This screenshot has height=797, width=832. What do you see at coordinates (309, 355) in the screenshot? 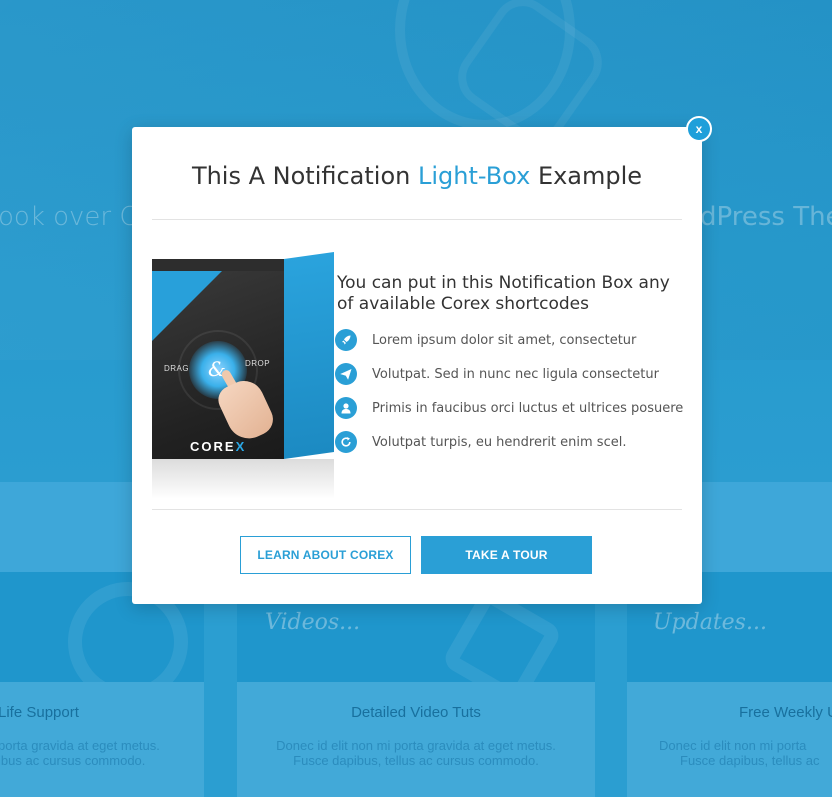
I see `box-side` at bounding box center [309, 355].